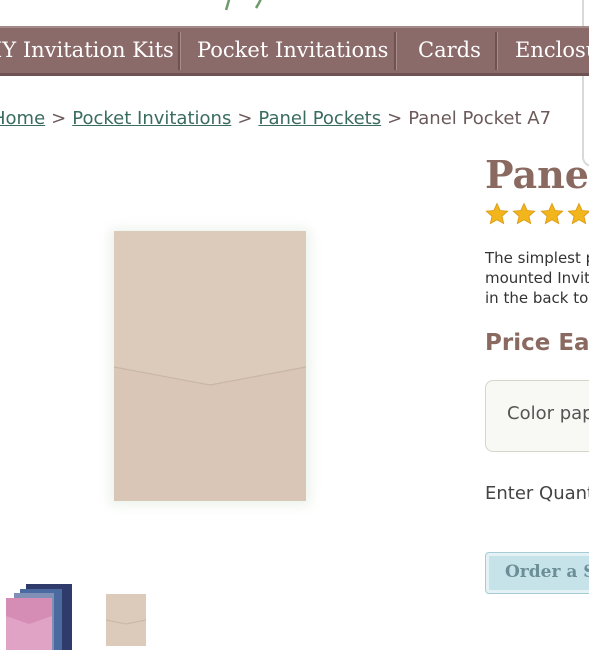 The width and height of the screenshot is (589, 650). I want to click on site-header, so click(294, 13).